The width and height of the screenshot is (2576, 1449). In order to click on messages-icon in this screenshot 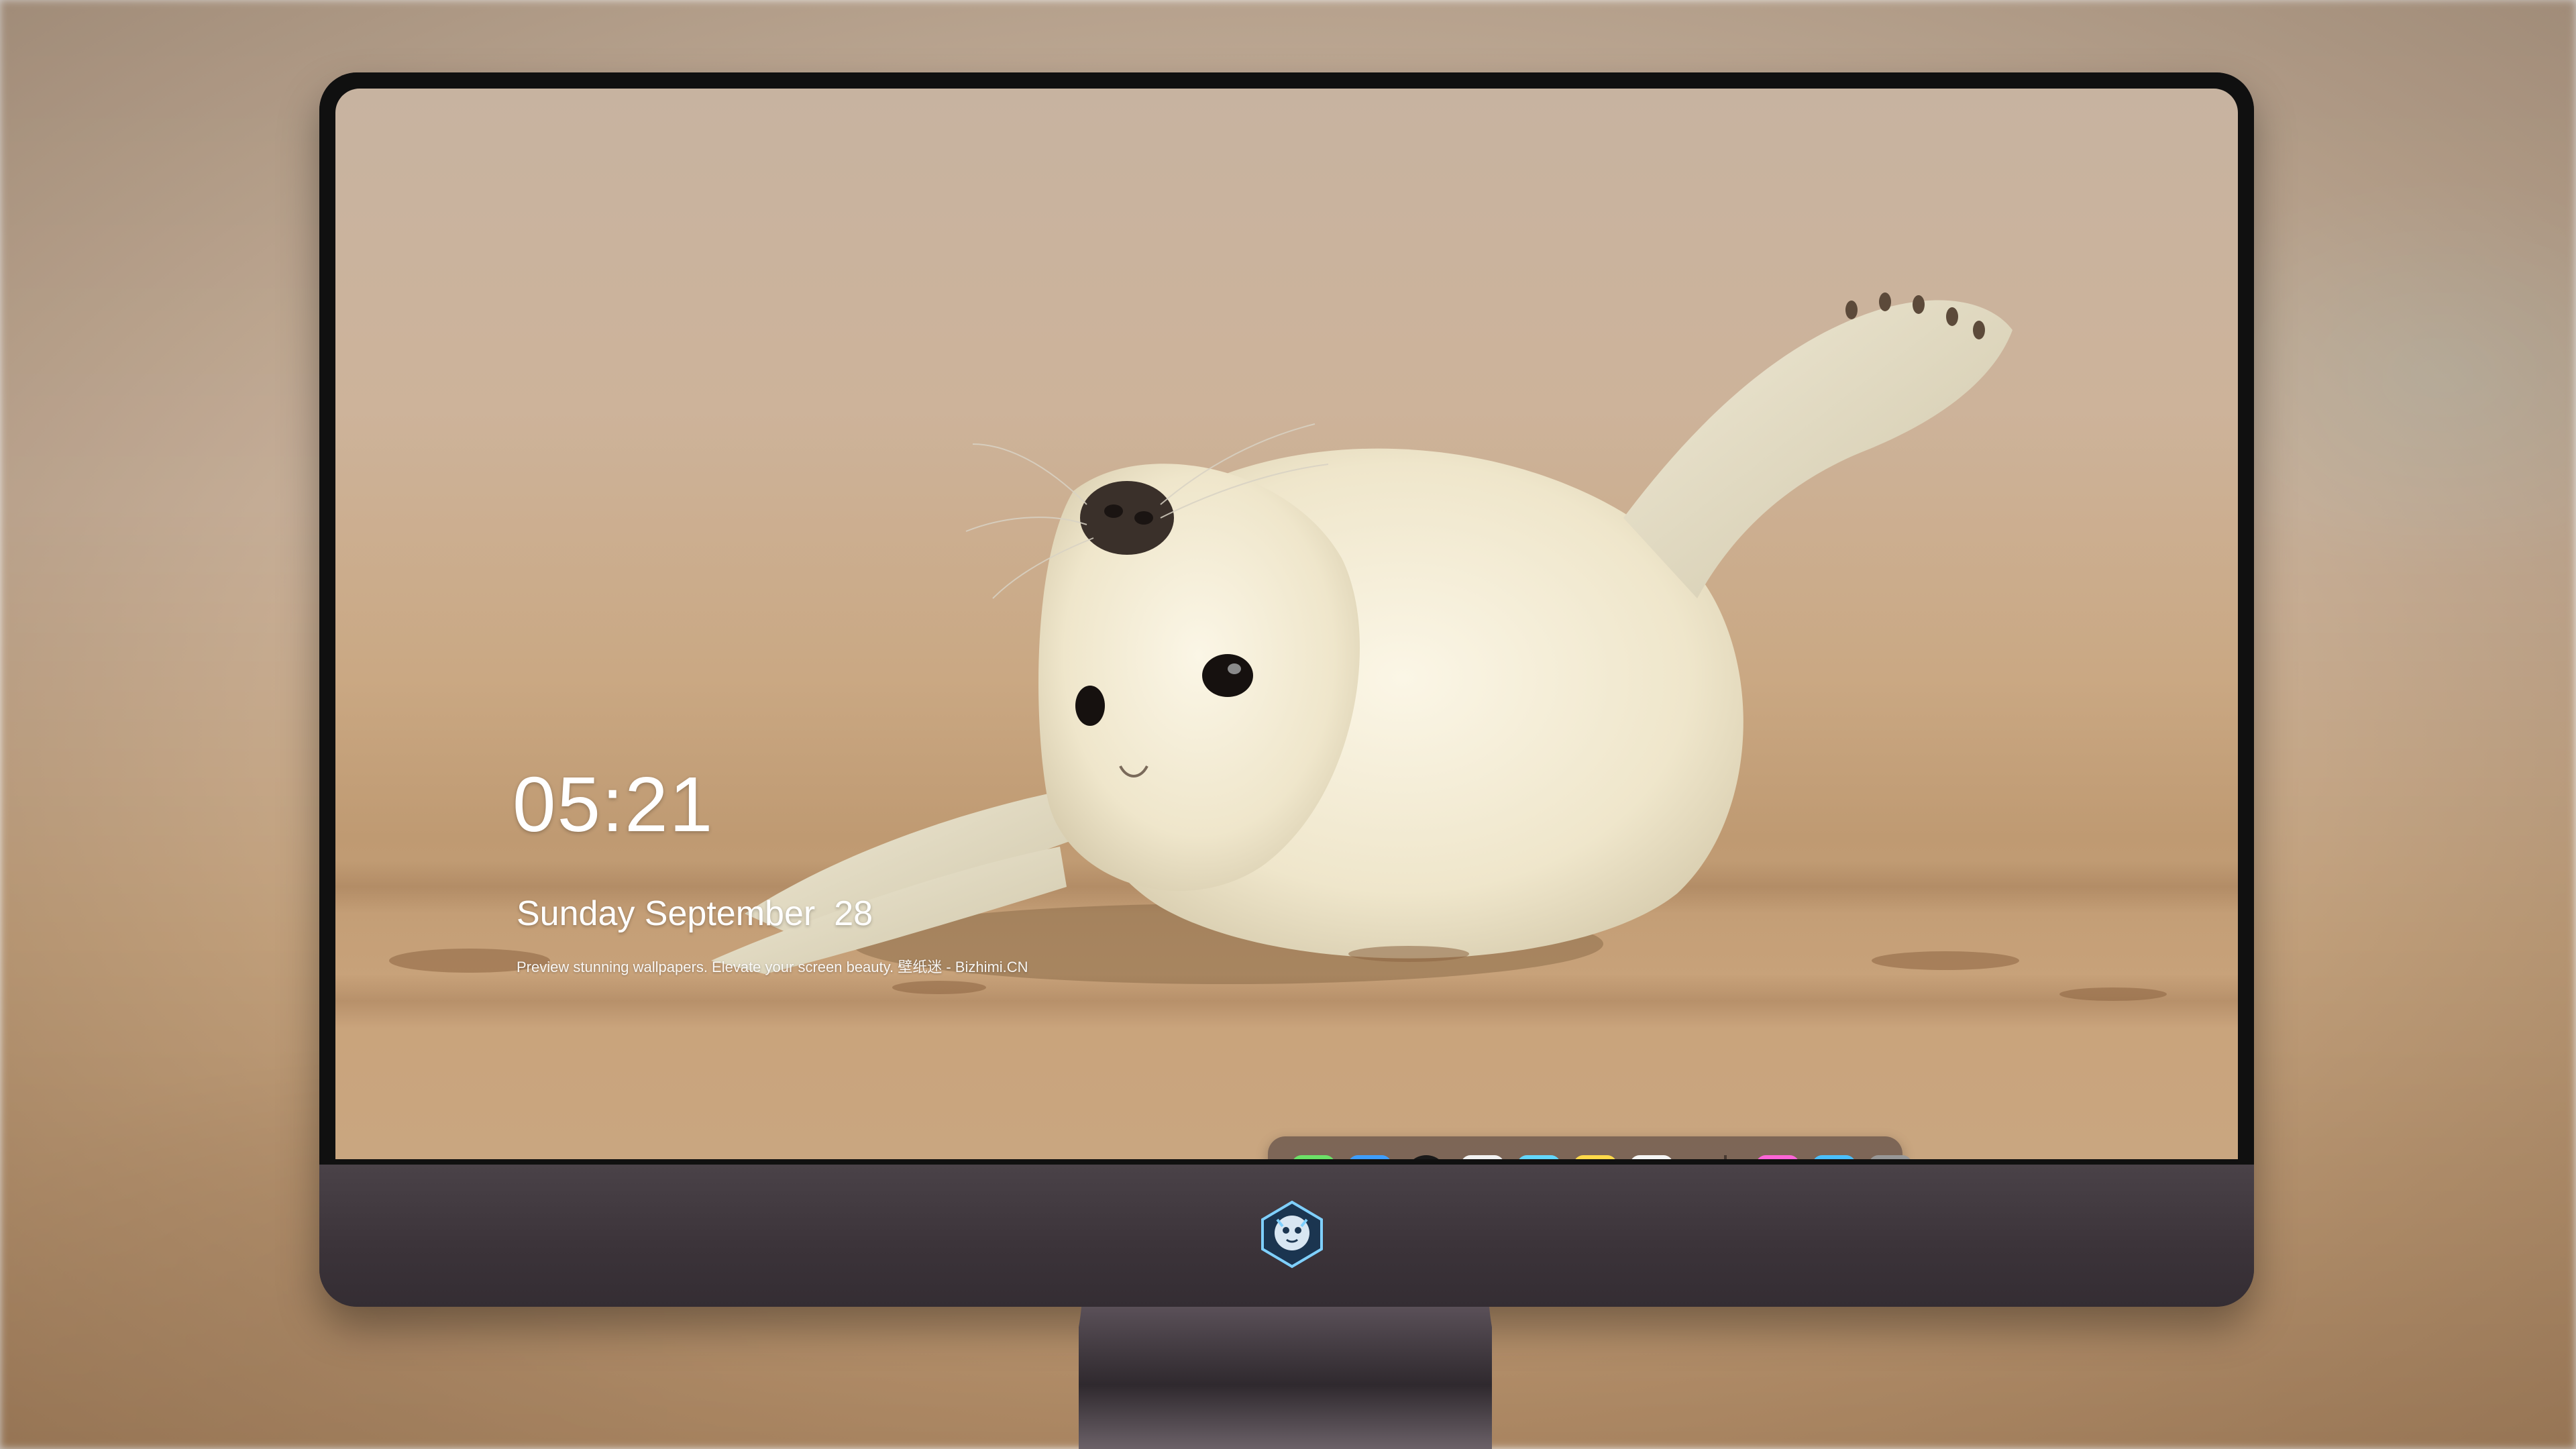, I will do `click(1313, 1157)`.